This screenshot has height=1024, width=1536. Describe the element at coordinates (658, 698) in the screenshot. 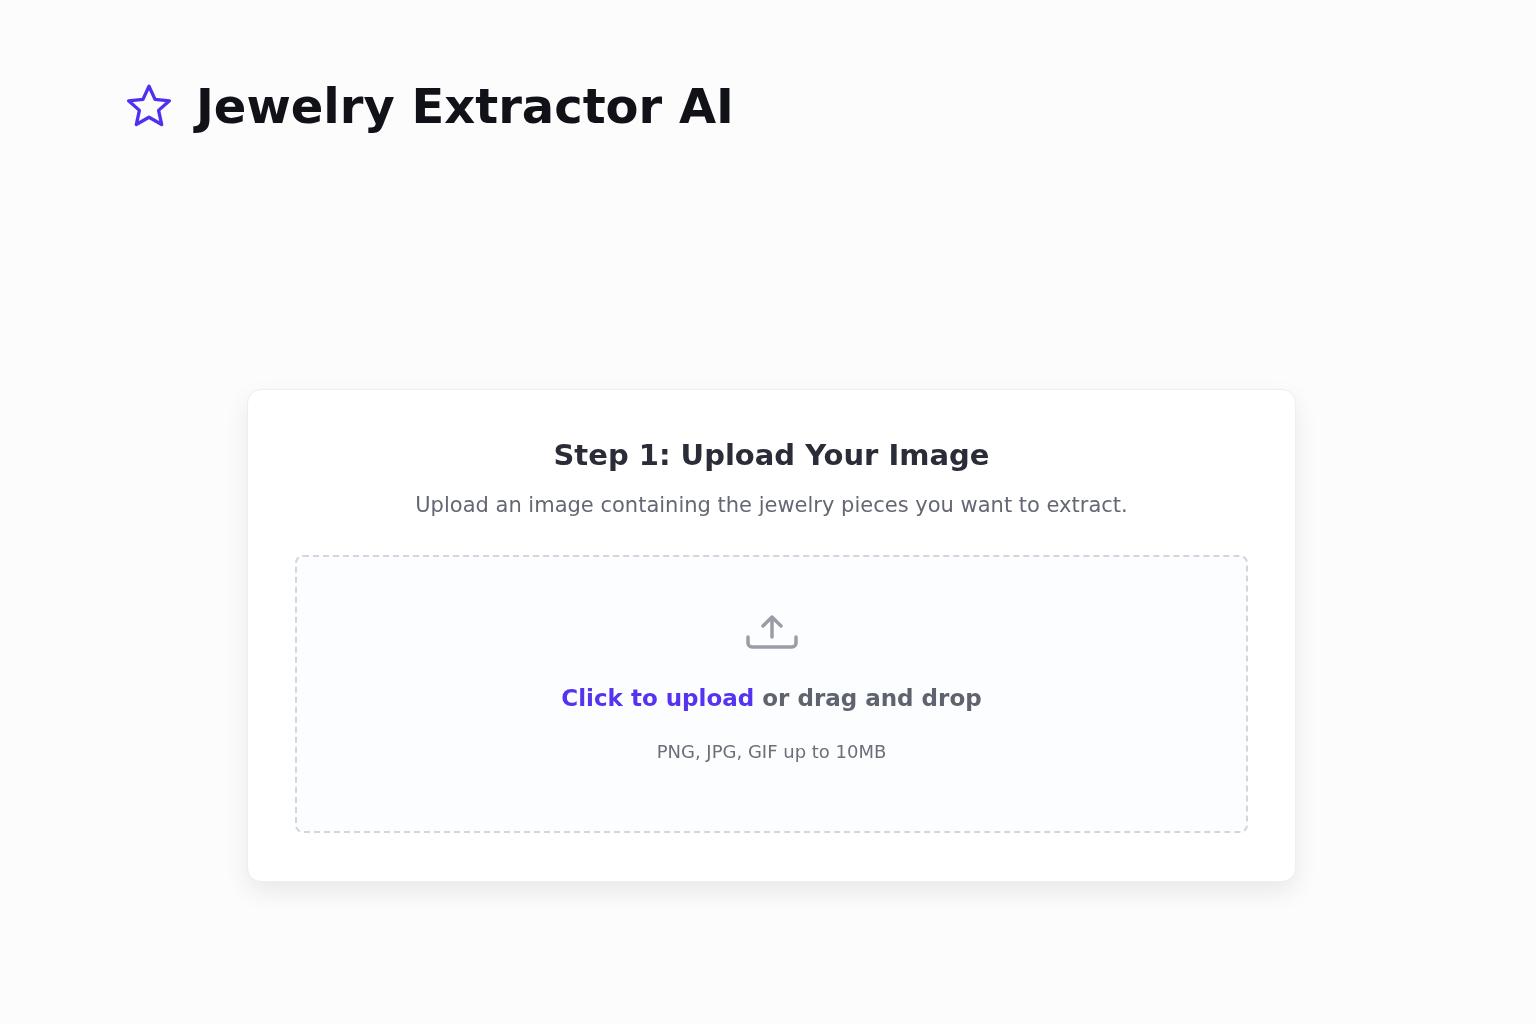

I see `upload-link: Click to upload` at that location.